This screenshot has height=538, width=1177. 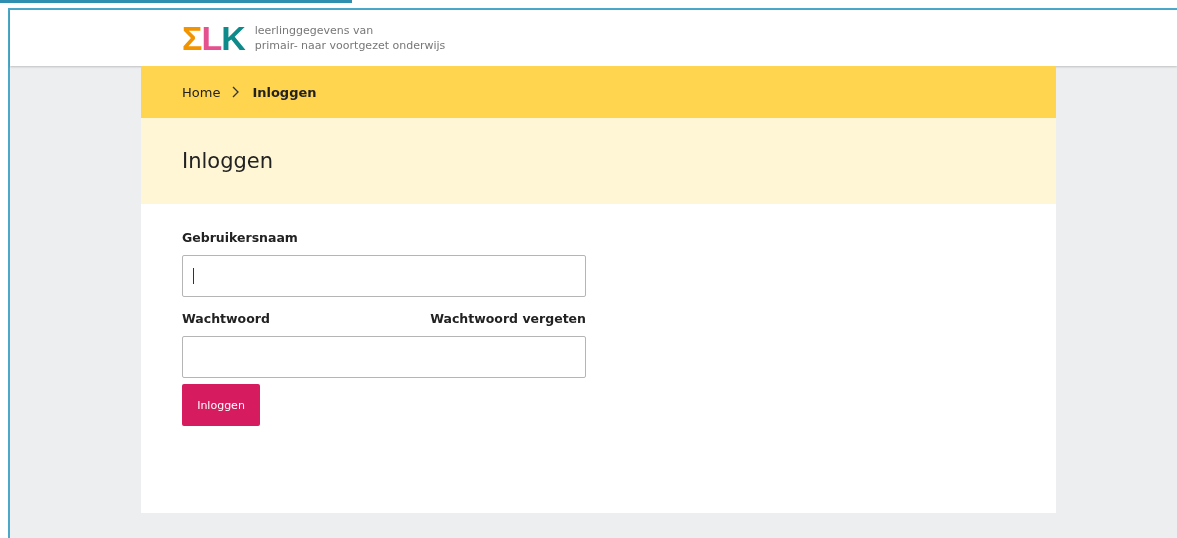 What do you see at coordinates (221, 405) in the screenshot?
I see `login-button: Inloggen` at bounding box center [221, 405].